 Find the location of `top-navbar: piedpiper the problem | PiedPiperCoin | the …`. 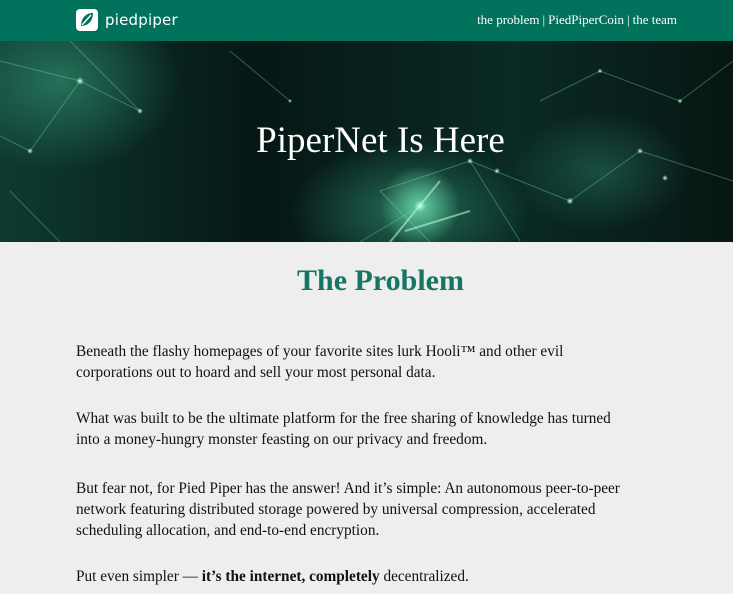

top-navbar: piedpiper the problem | PiedPiperCoin | the … is located at coordinates (366, 20).